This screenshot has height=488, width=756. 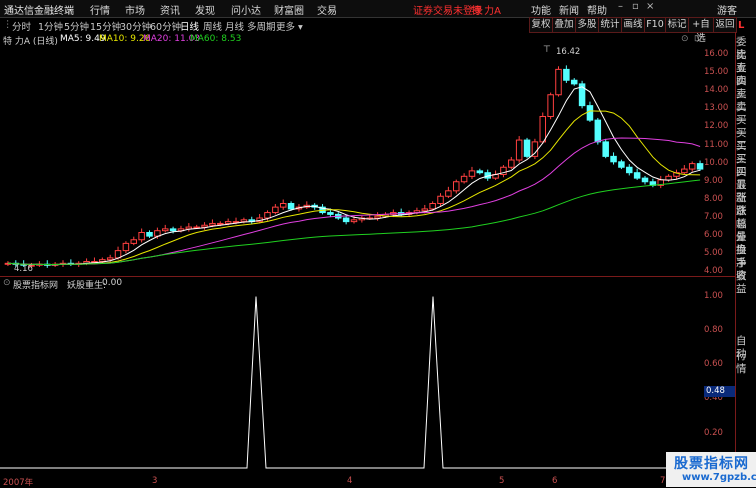 What do you see at coordinates (713, 329) in the screenshot?
I see `indicator-tick: 0.80` at bounding box center [713, 329].